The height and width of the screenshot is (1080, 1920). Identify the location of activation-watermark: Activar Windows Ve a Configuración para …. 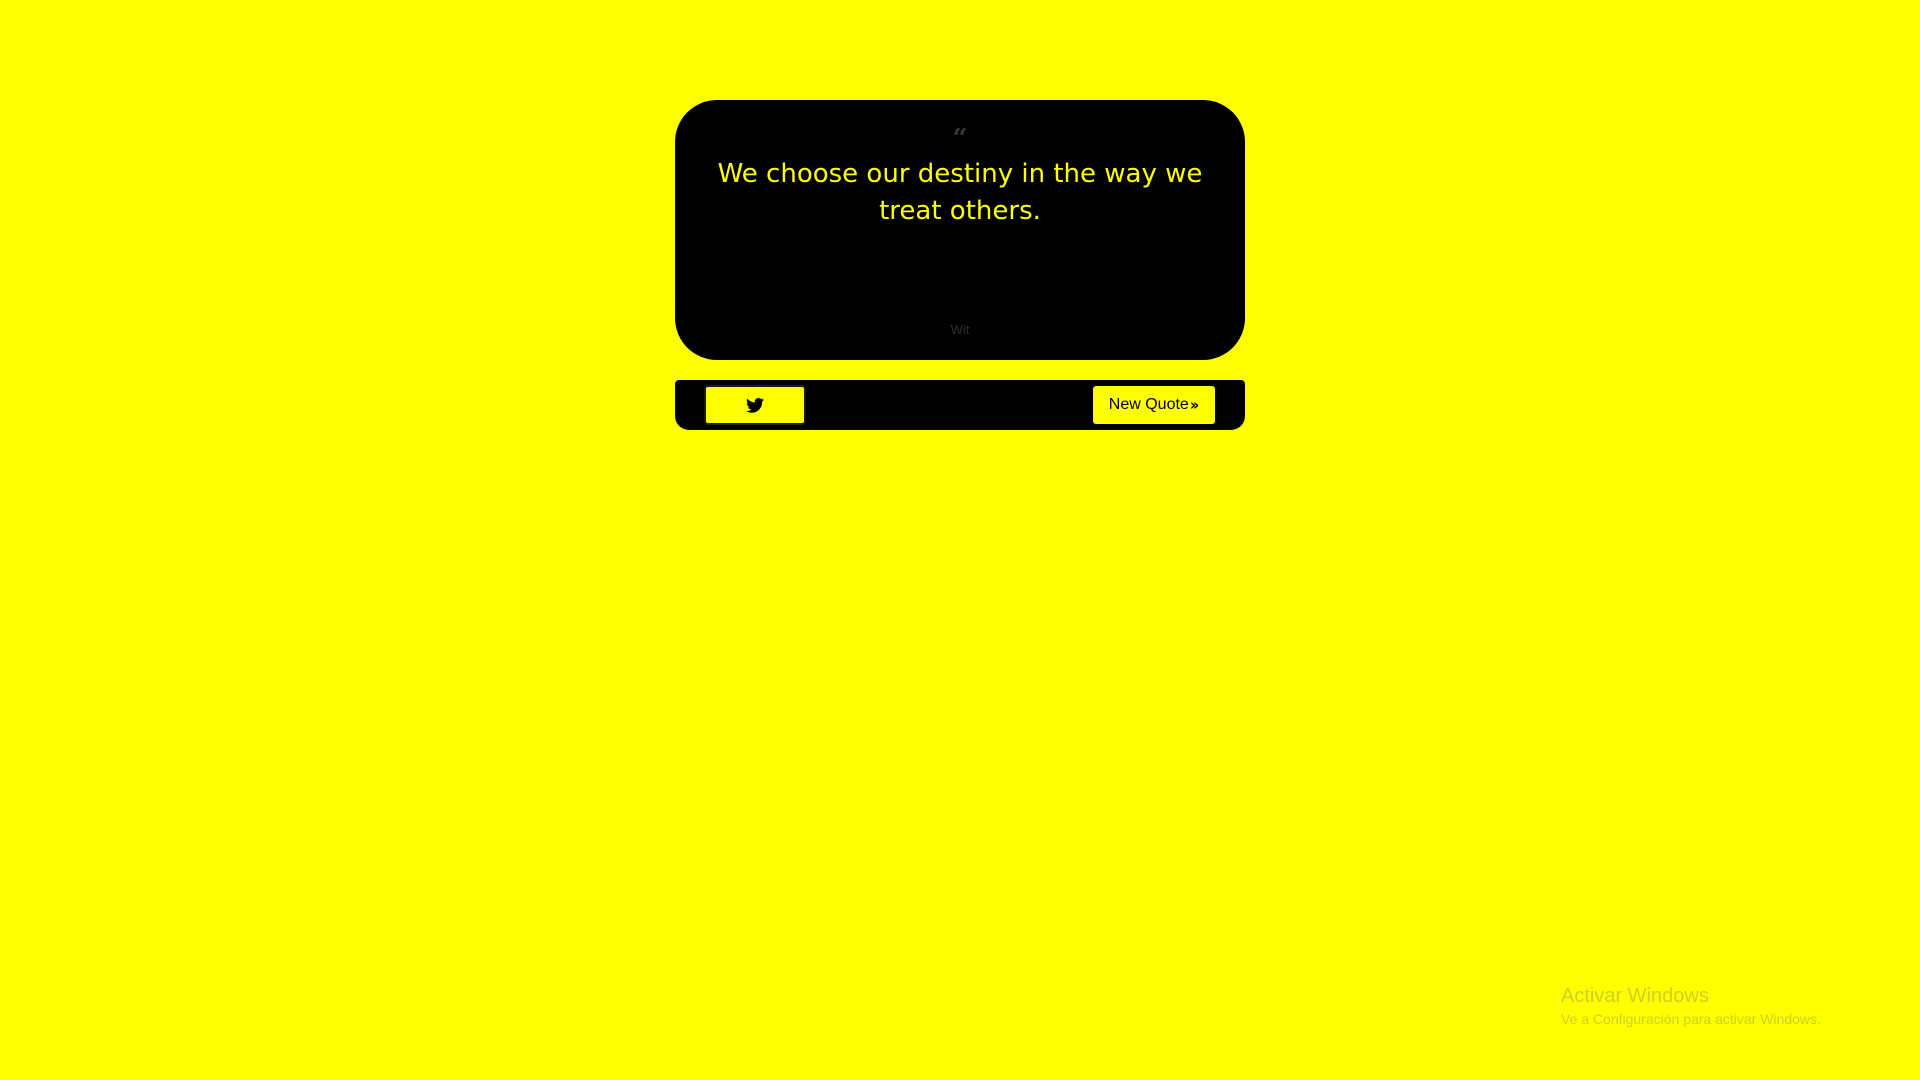
(1691, 1006).